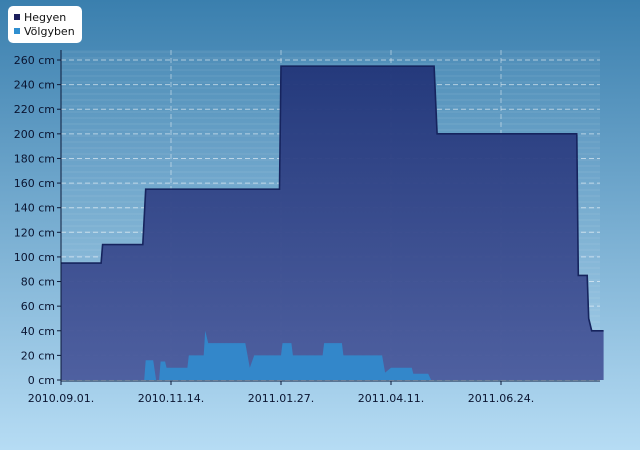  Describe the element at coordinates (34, 257) in the screenshot. I see `y-tick-label: 100 cm` at that location.